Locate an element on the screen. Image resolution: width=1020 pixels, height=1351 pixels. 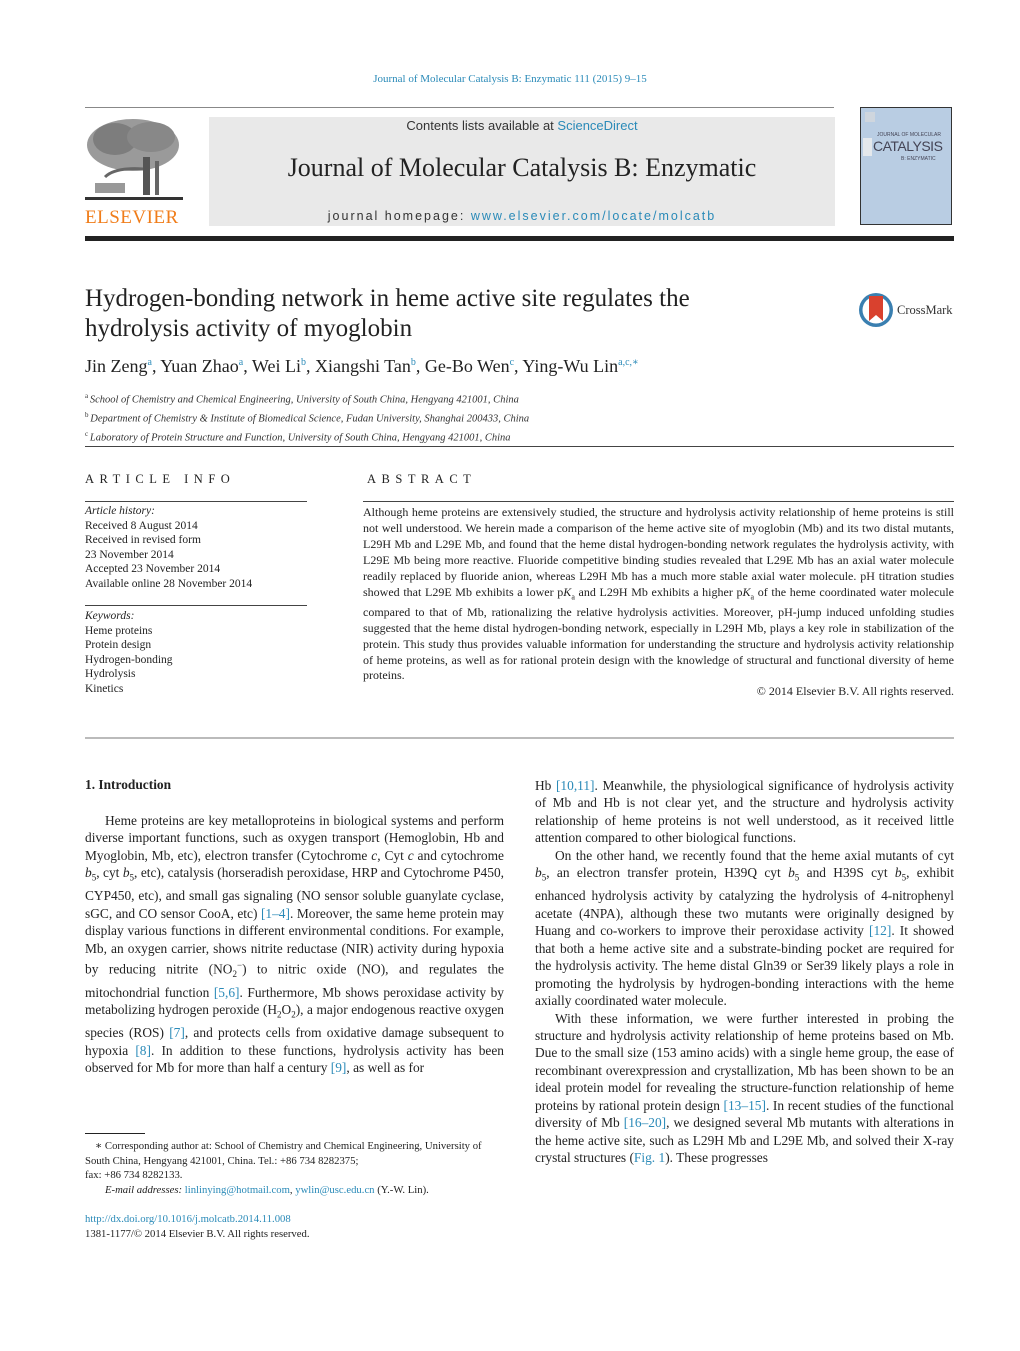
crossmark-label: CrossMark is located at coordinates (925, 309).